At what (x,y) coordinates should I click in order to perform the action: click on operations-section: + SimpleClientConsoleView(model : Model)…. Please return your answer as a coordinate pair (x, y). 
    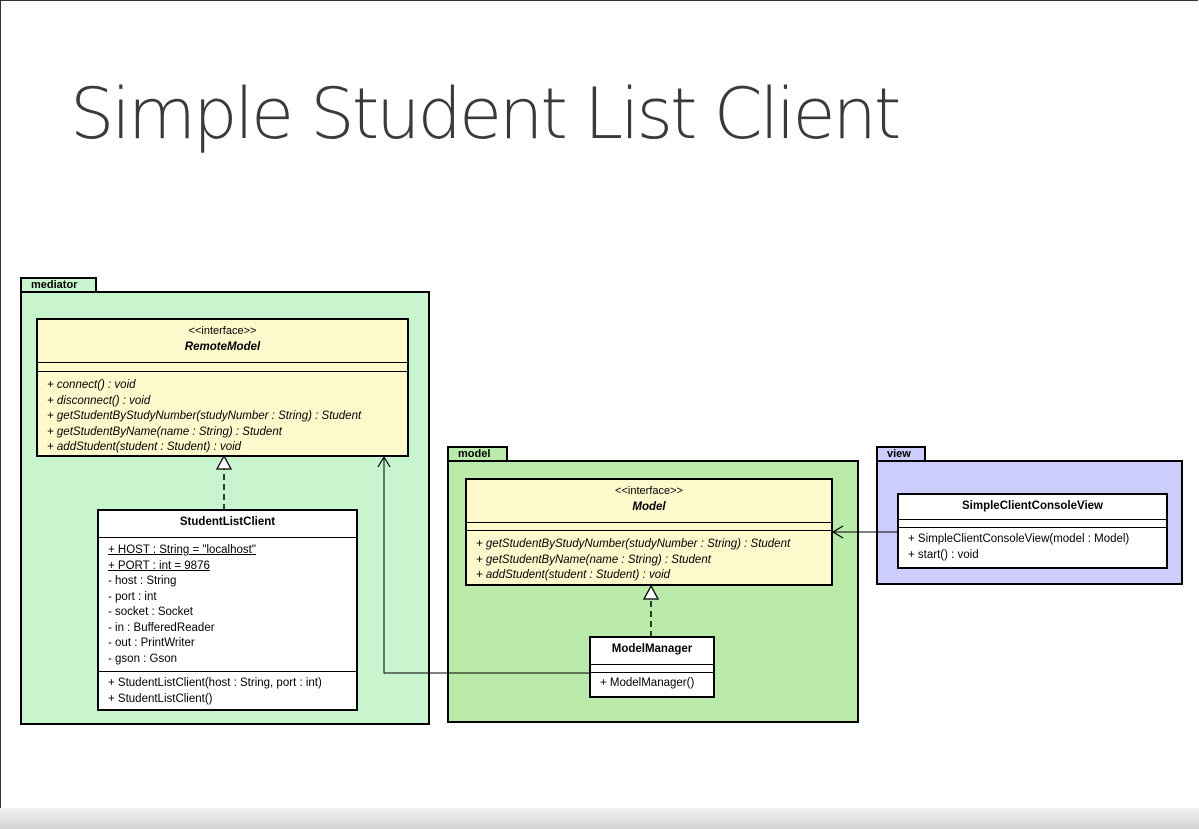
    Looking at the image, I should click on (1032, 545).